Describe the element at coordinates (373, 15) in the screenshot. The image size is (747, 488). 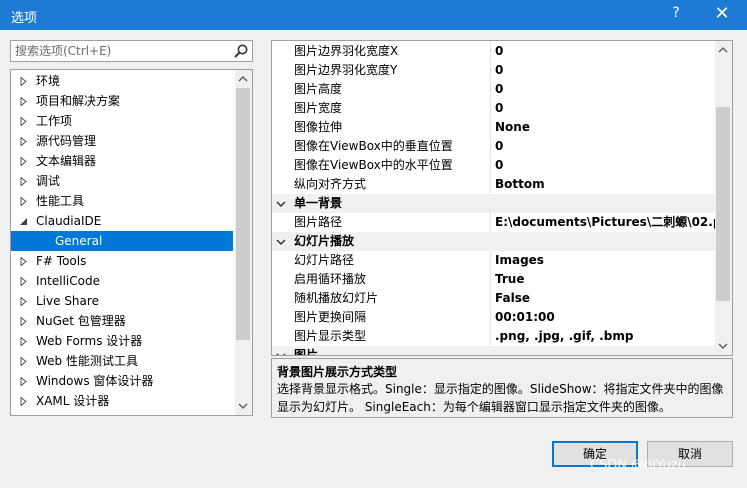
I see `title-bar: 选项 ? ✕` at that location.